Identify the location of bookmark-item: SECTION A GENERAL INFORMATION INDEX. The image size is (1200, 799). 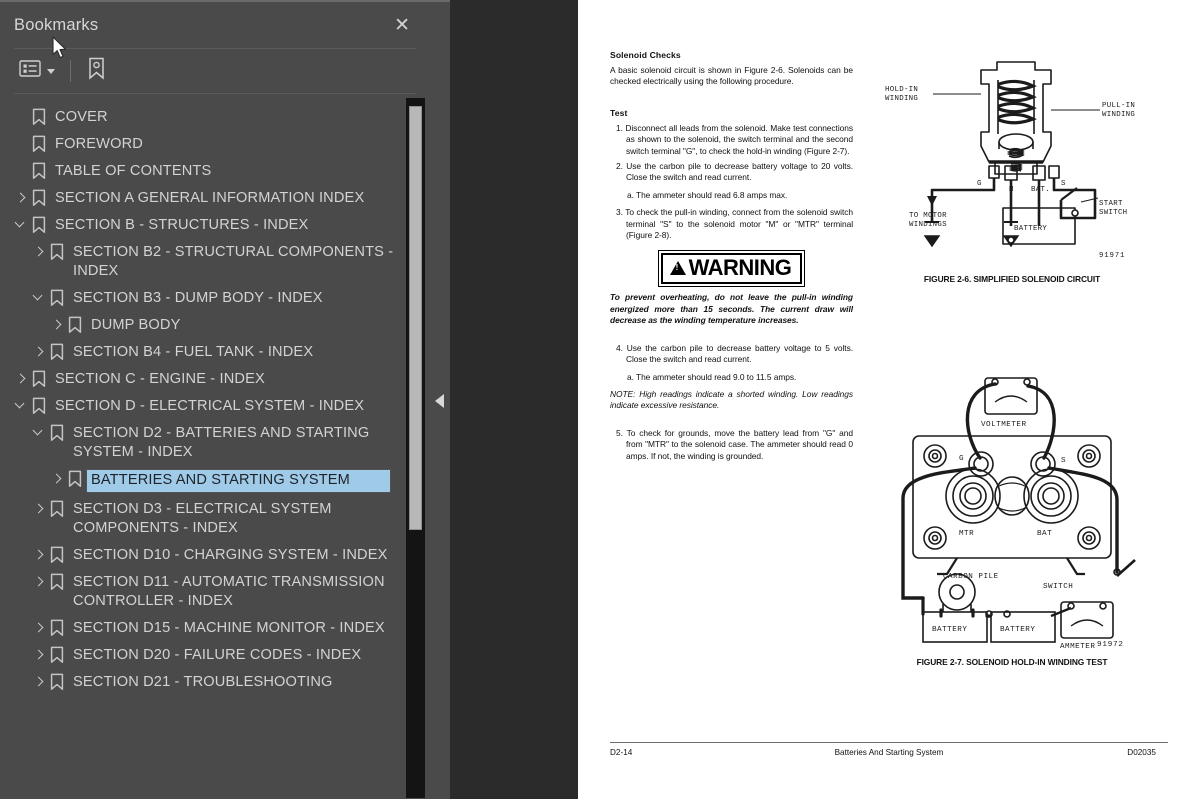
(215, 198).